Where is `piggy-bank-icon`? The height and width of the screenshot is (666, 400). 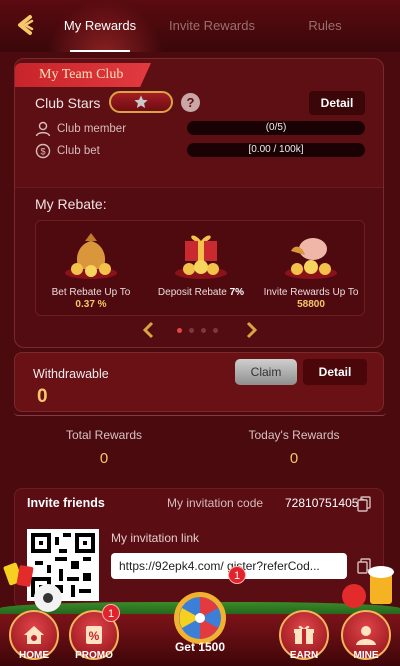 piggy-bank-icon is located at coordinates (311, 253).